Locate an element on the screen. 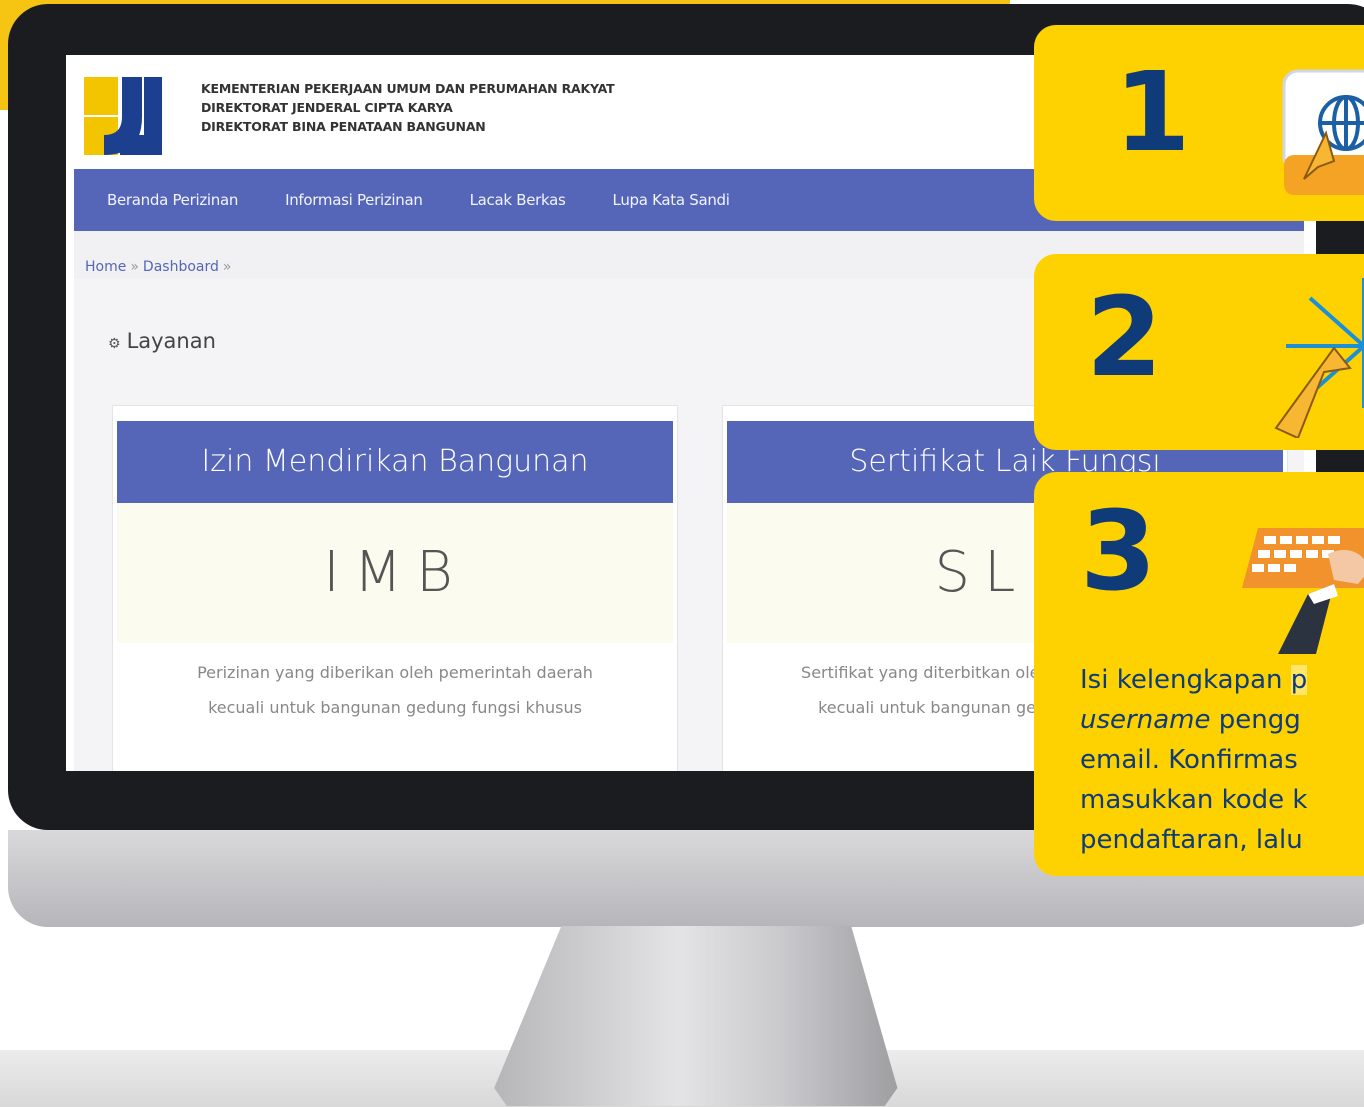  step-3-text-line-2: username pengg is located at coordinates (1222, 720).